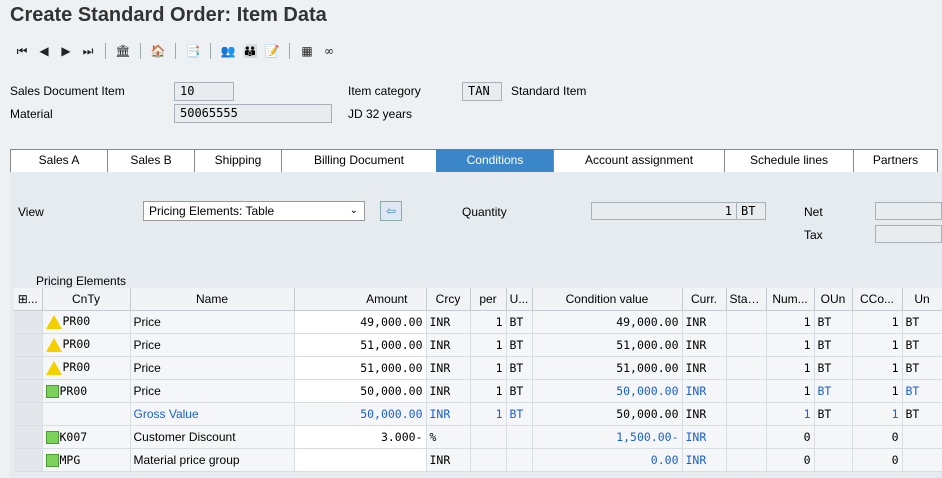 This screenshot has width=942, height=478. Describe the element at coordinates (151, 160) in the screenshot. I see `tab-sales-b: Sales B` at that location.